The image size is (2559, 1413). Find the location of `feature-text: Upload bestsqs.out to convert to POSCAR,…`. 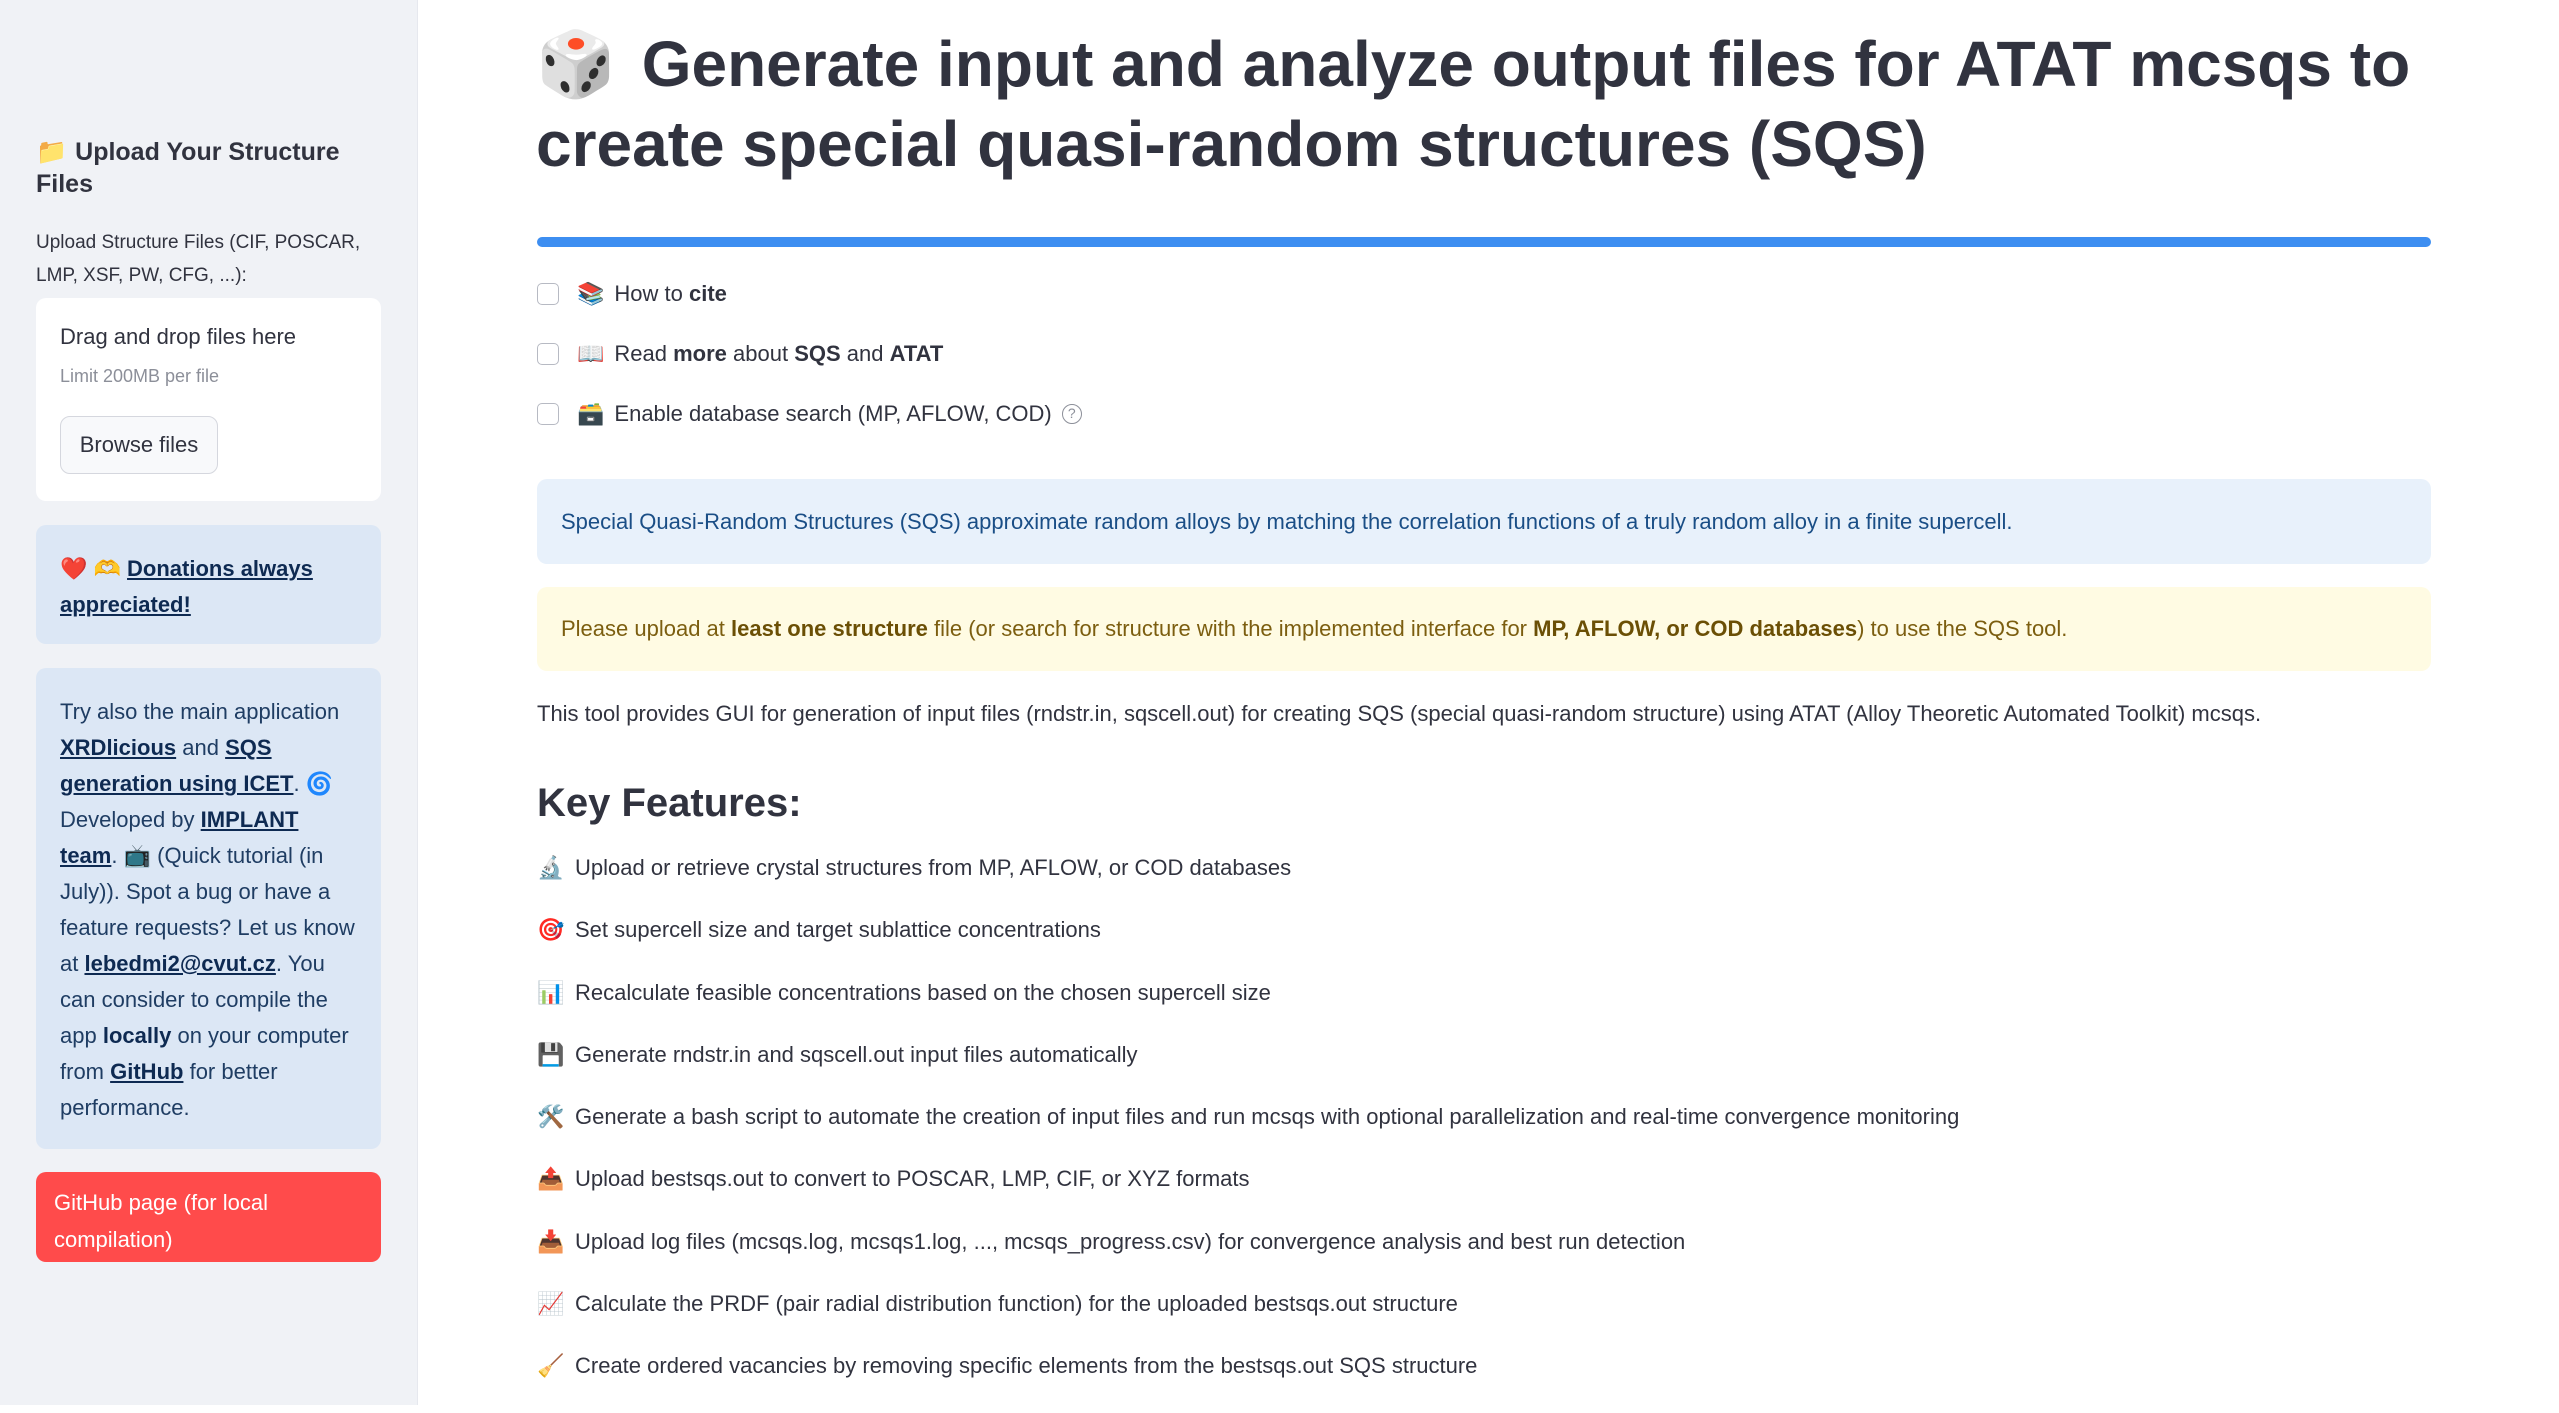

feature-text: Upload bestsqs.out to convert to POSCAR,… is located at coordinates (912, 1179).